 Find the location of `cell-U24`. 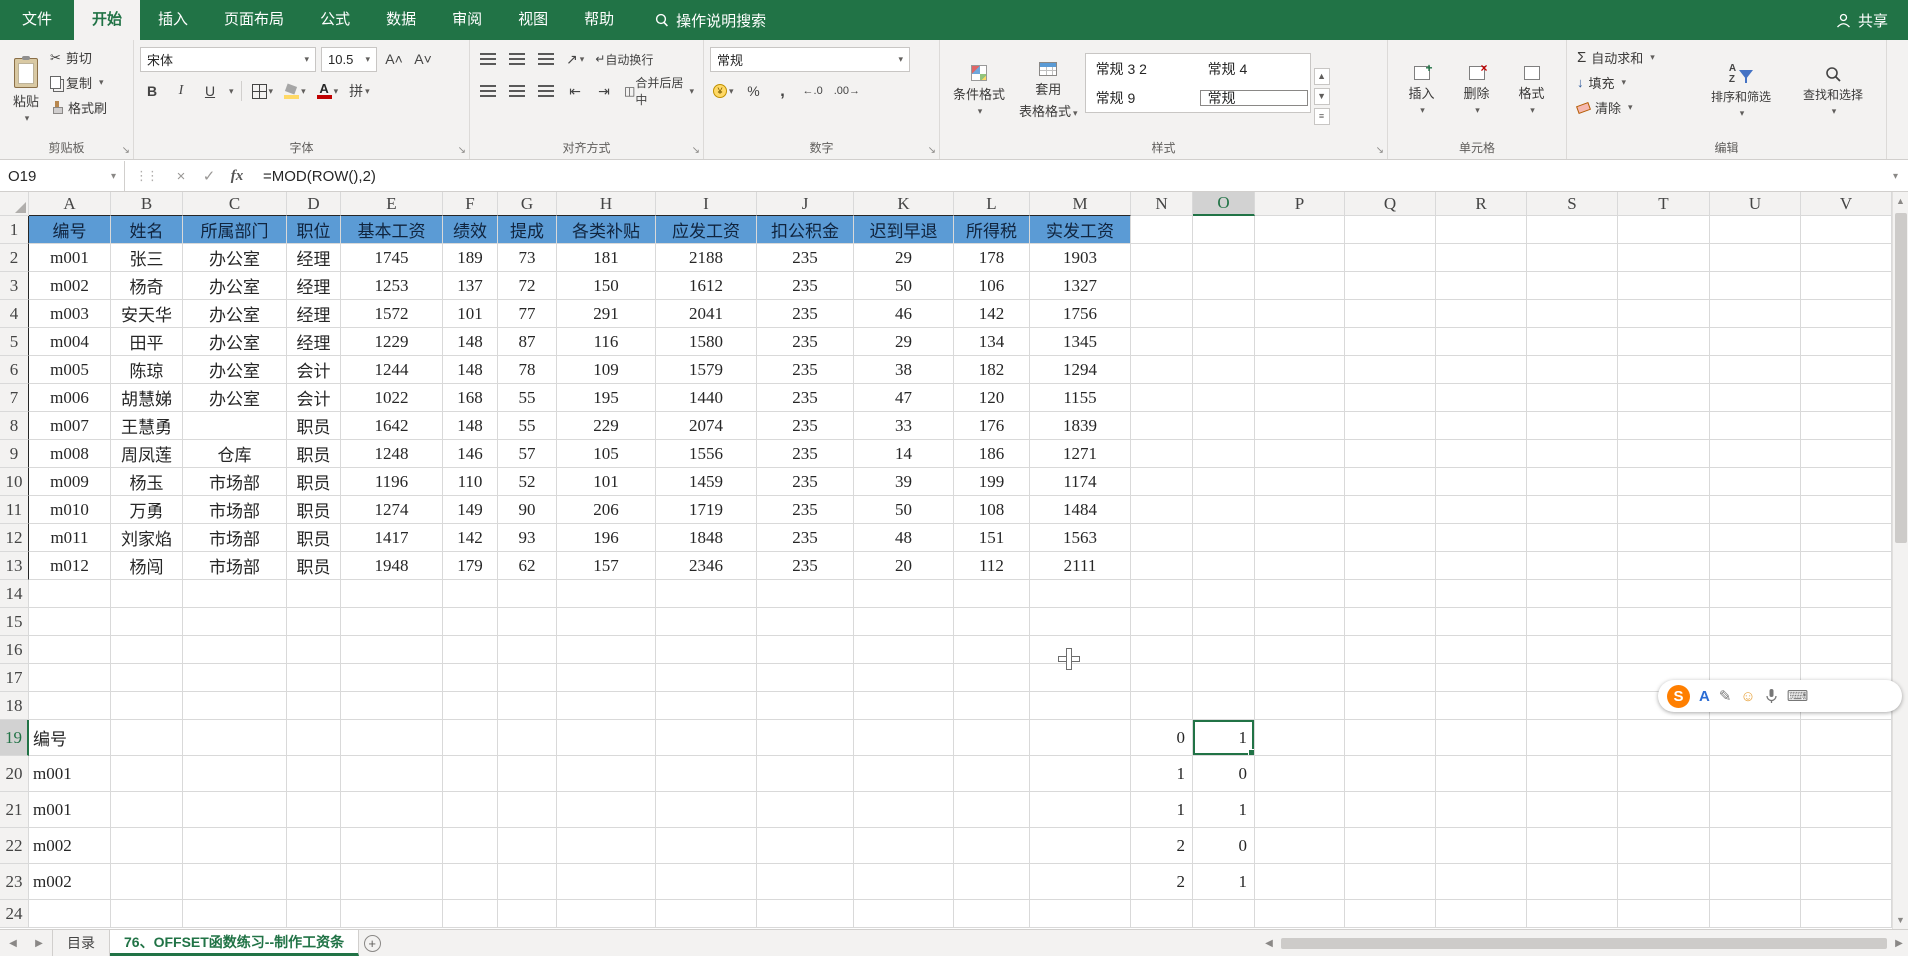

cell-U24 is located at coordinates (1755, 914).